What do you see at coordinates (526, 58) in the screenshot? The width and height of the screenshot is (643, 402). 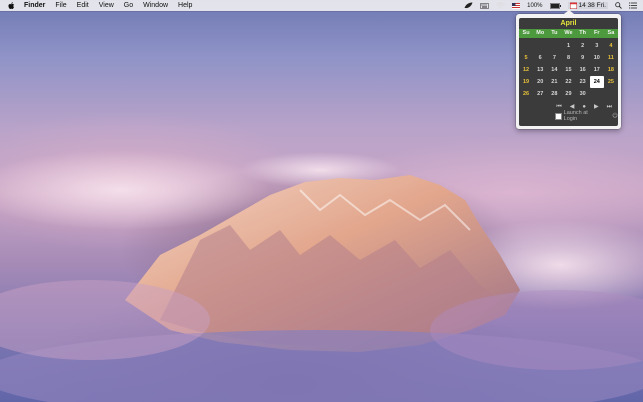 I see `day-cell: 5` at bounding box center [526, 58].